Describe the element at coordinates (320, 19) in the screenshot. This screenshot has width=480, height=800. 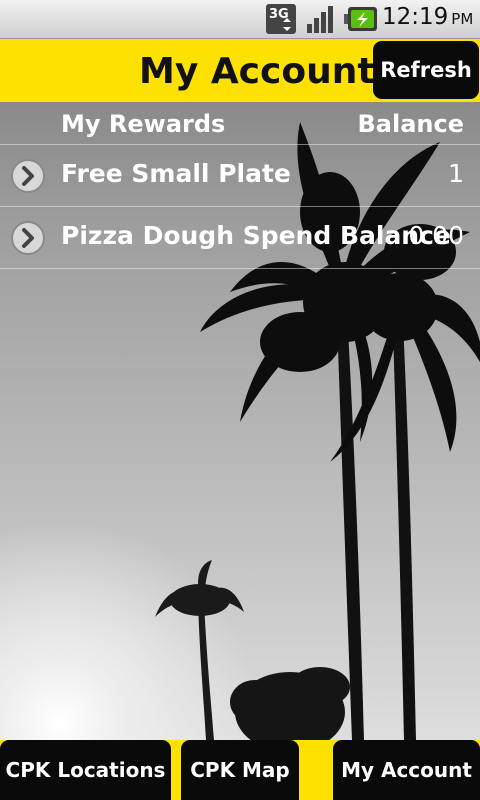
I see `signal-strength-icon` at that location.